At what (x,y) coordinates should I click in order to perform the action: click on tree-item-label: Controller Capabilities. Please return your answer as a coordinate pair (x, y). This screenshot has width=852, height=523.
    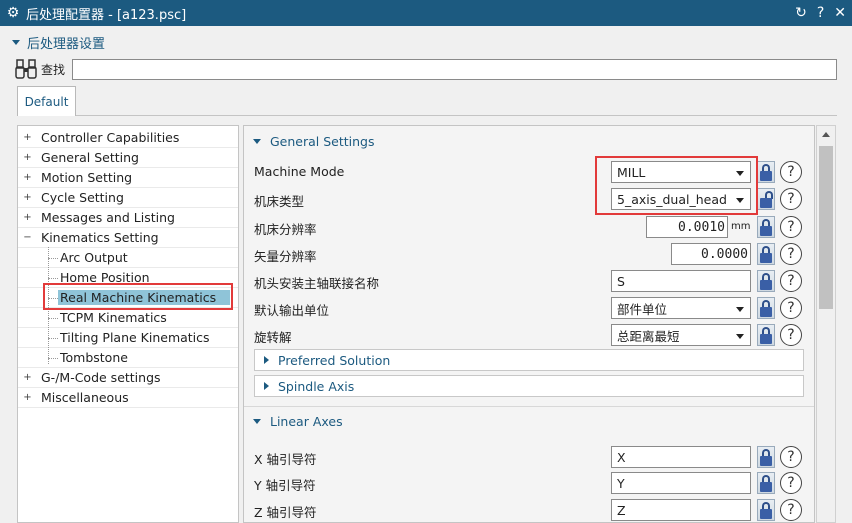
    Looking at the image, I should click on (110, 137).